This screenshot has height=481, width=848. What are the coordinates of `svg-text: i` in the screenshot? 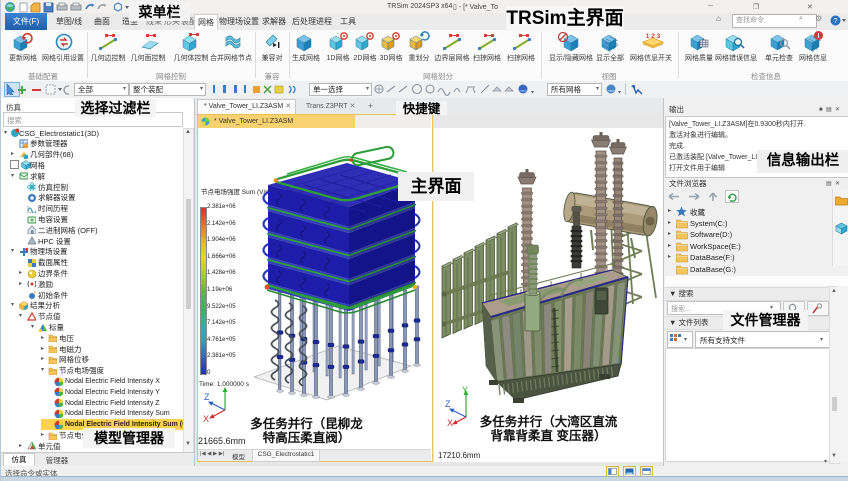 It's located at (819, 36).